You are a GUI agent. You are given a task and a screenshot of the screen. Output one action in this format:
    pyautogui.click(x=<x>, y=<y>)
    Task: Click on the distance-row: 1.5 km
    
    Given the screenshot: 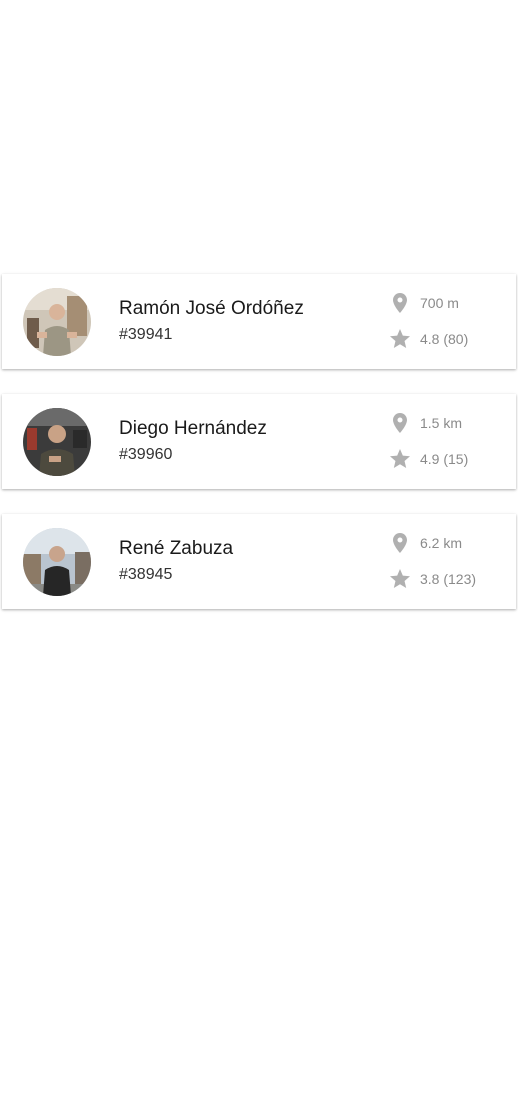 What is the action you would take?
    pyautogui.click(x=425, y=423)
    